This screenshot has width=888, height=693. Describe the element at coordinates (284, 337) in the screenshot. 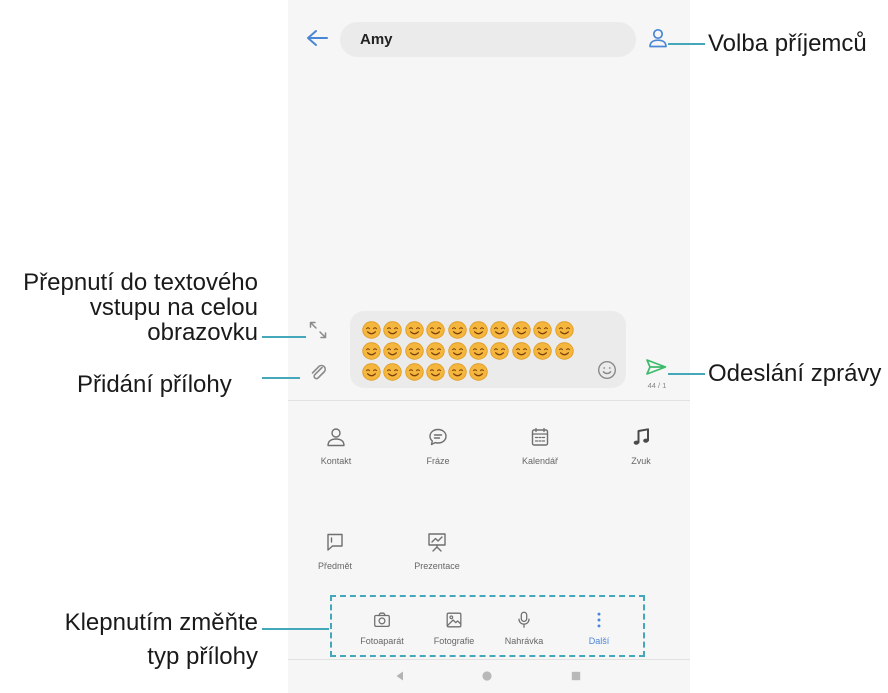

I see `callout-line-fullscreen` at that location.